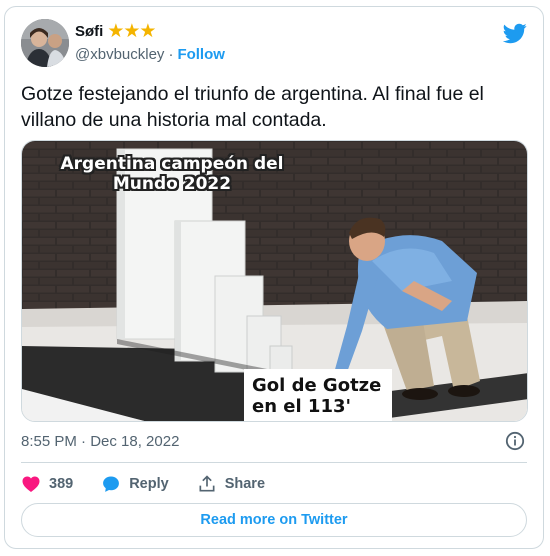 This screenshot has height=556, width=550. I want to click on like-button: 389, so click(47, 484).